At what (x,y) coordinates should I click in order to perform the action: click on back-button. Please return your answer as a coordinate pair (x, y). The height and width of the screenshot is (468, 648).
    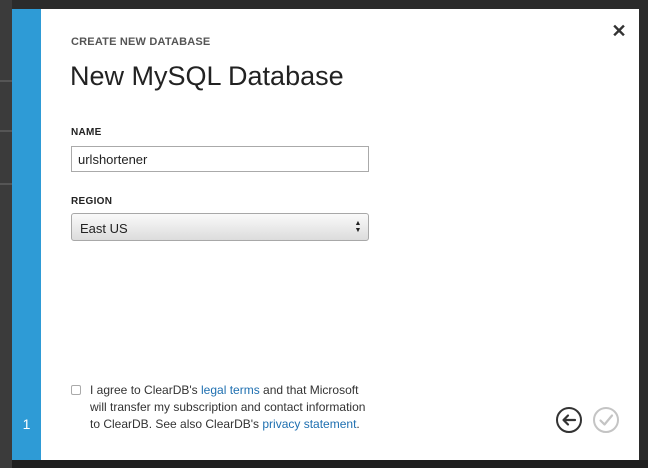
    Looking at the image, I should click on (569, 420).